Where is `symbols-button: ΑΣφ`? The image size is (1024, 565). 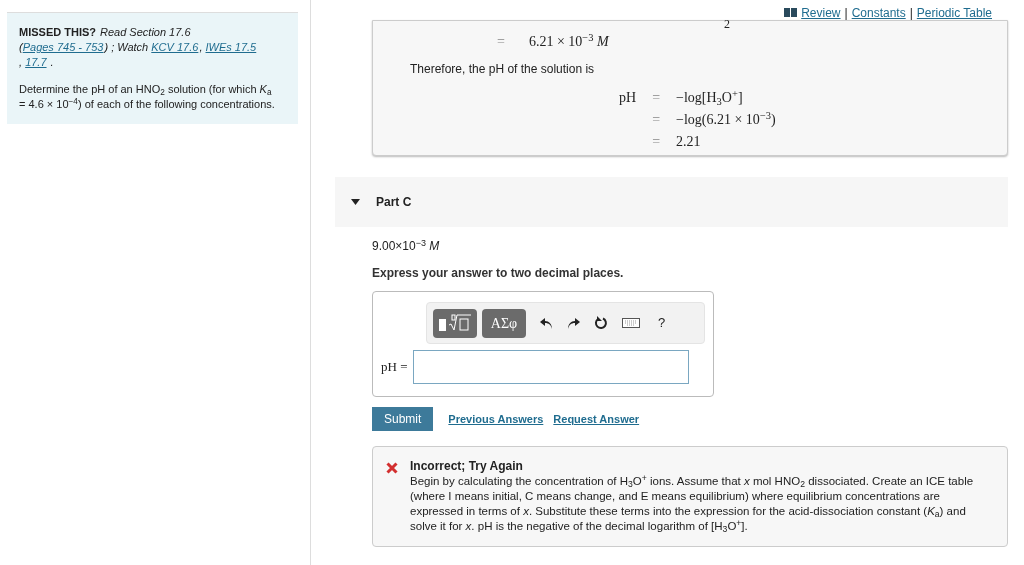 symbols-button: ΑΣφ is located at coordinates (504, 323).